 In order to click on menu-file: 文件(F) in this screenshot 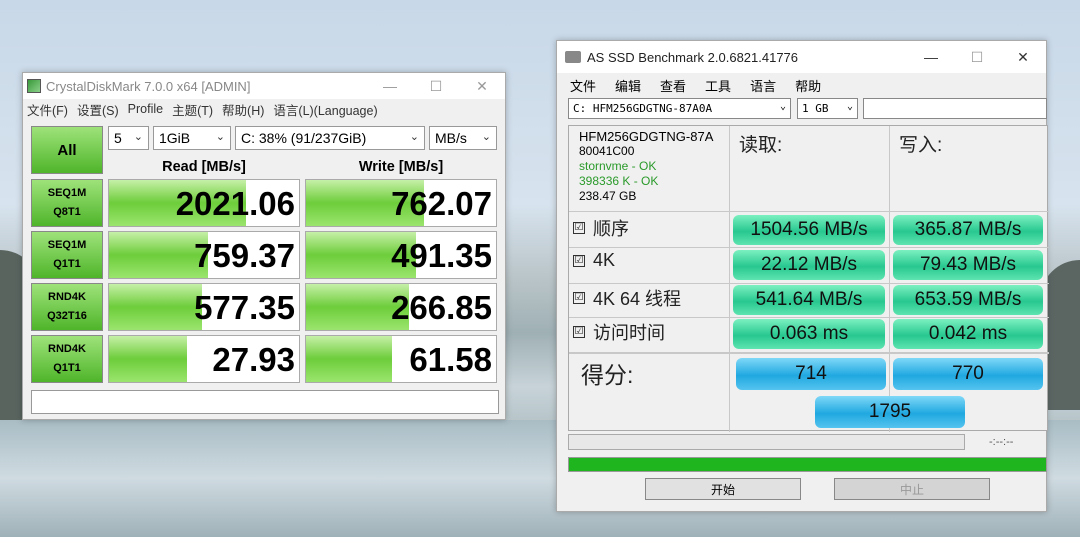, I will do `click(47, 109)`.